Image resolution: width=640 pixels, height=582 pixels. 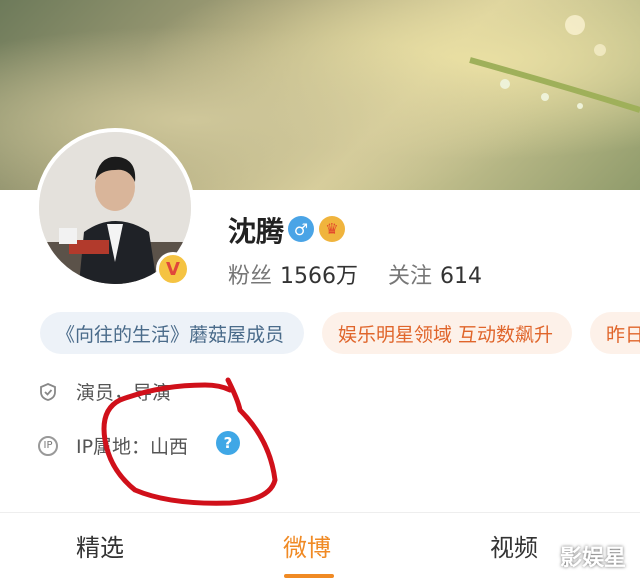 What do you see at coordinates (332, 229) in the screenshot?
I see `crown-icon: ♛` at bounding box center [332, 229].